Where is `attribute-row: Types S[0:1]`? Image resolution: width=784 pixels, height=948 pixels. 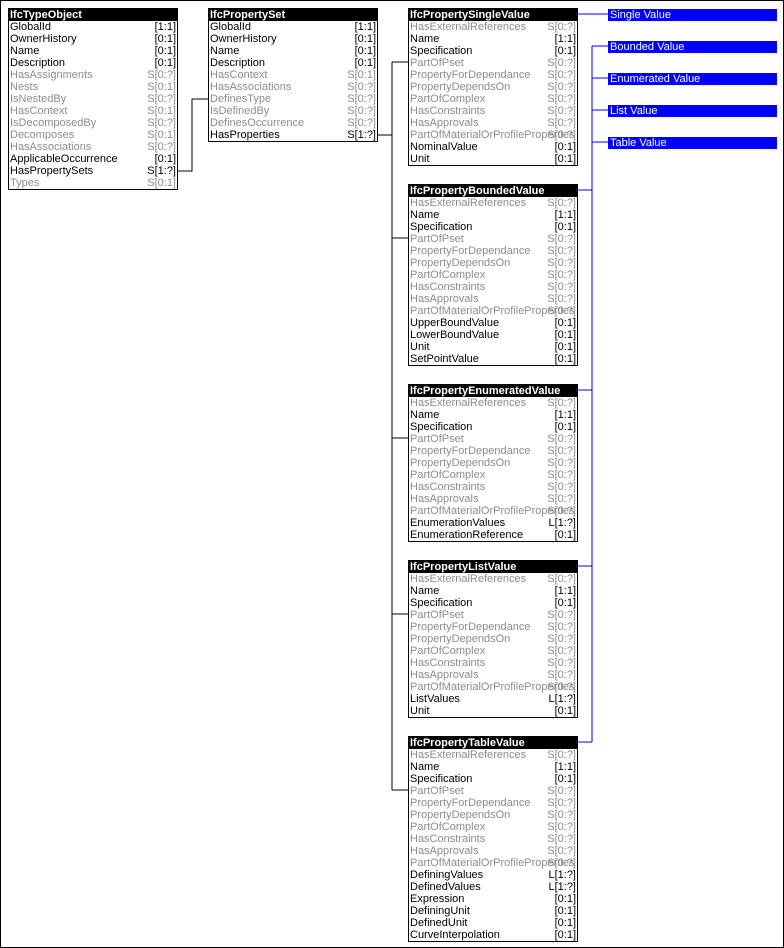
attribute-row: Types S[0:1] is located at coordinates (93, 183).